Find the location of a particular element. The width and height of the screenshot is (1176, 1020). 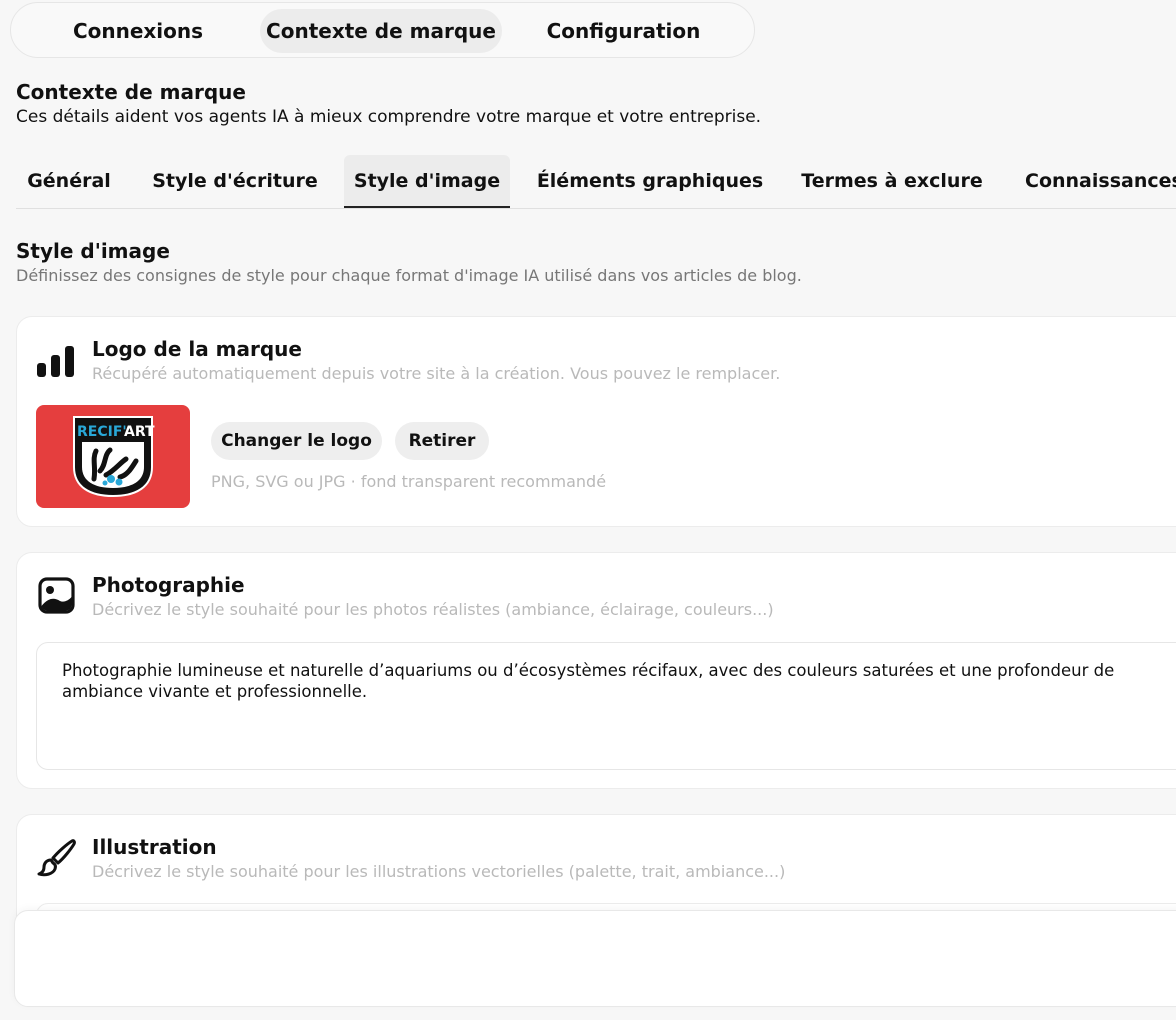

bottom-floating-panel is located at coordinates (595, 958).